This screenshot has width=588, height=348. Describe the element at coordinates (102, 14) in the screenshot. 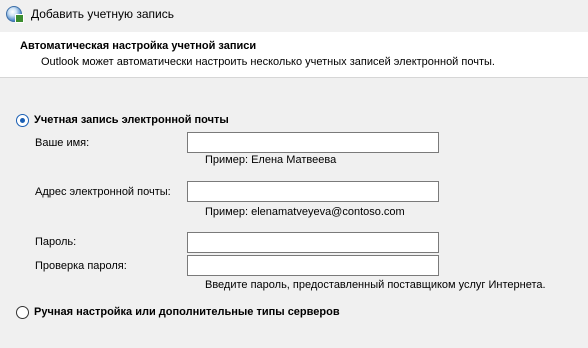

I see `window-title: Добавить учетную запись` at that location.